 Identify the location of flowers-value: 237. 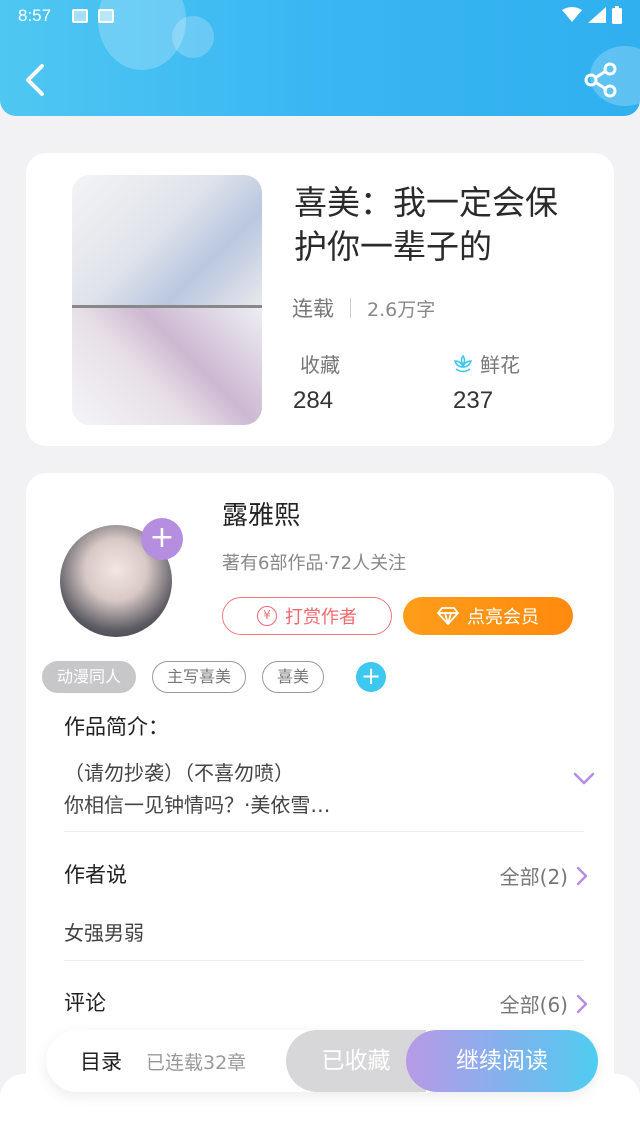
(473, 400).